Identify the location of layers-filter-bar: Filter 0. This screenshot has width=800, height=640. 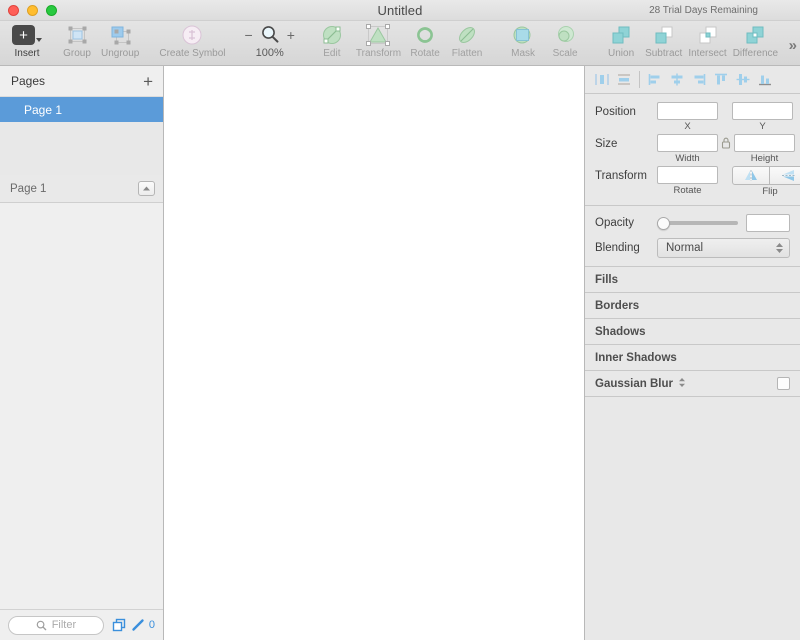
(81, 624).